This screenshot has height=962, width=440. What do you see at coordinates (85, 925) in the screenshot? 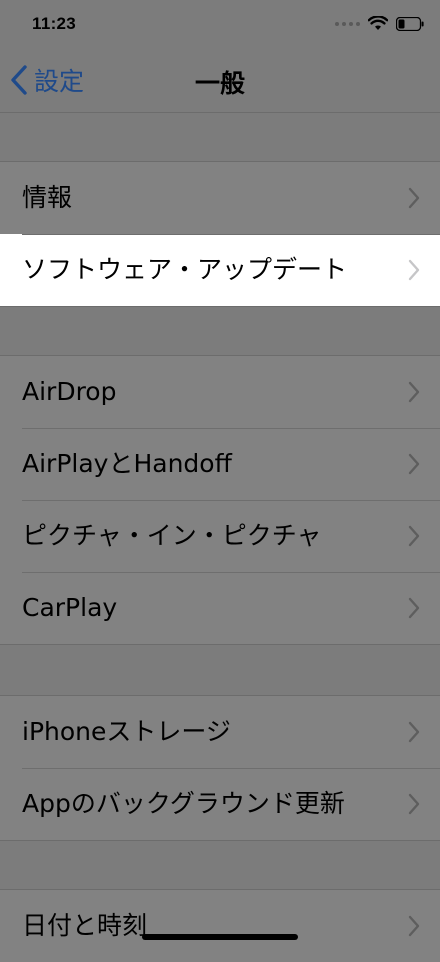
I see `row-label: 日付と時刻` at bounding box center [85, 925].